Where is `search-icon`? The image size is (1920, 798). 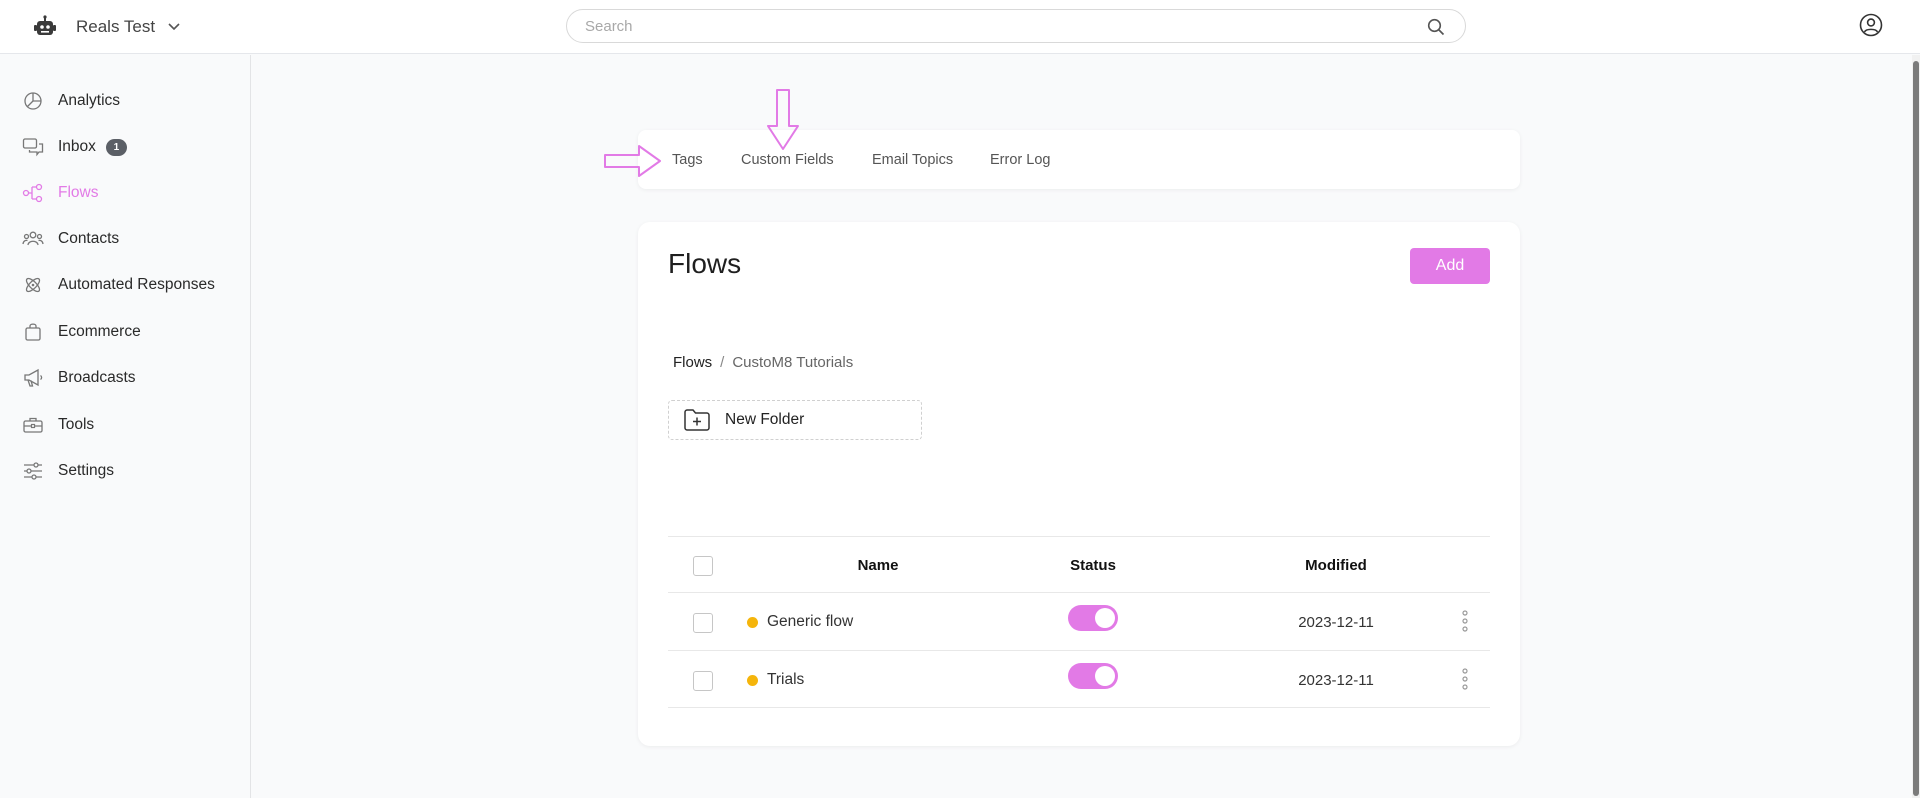
search-icon is located at coordinates (1436, 27).